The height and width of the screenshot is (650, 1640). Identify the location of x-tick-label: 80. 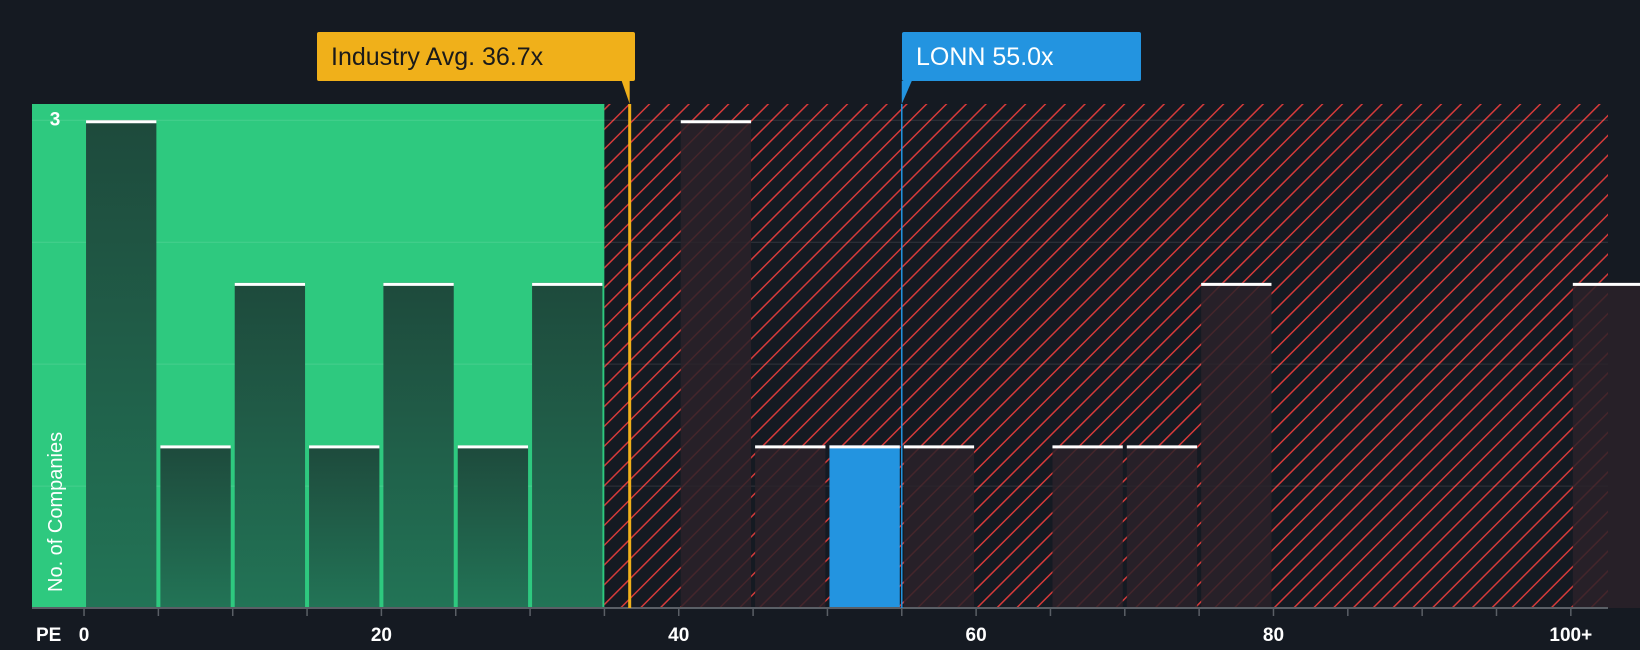
(1273, 635).